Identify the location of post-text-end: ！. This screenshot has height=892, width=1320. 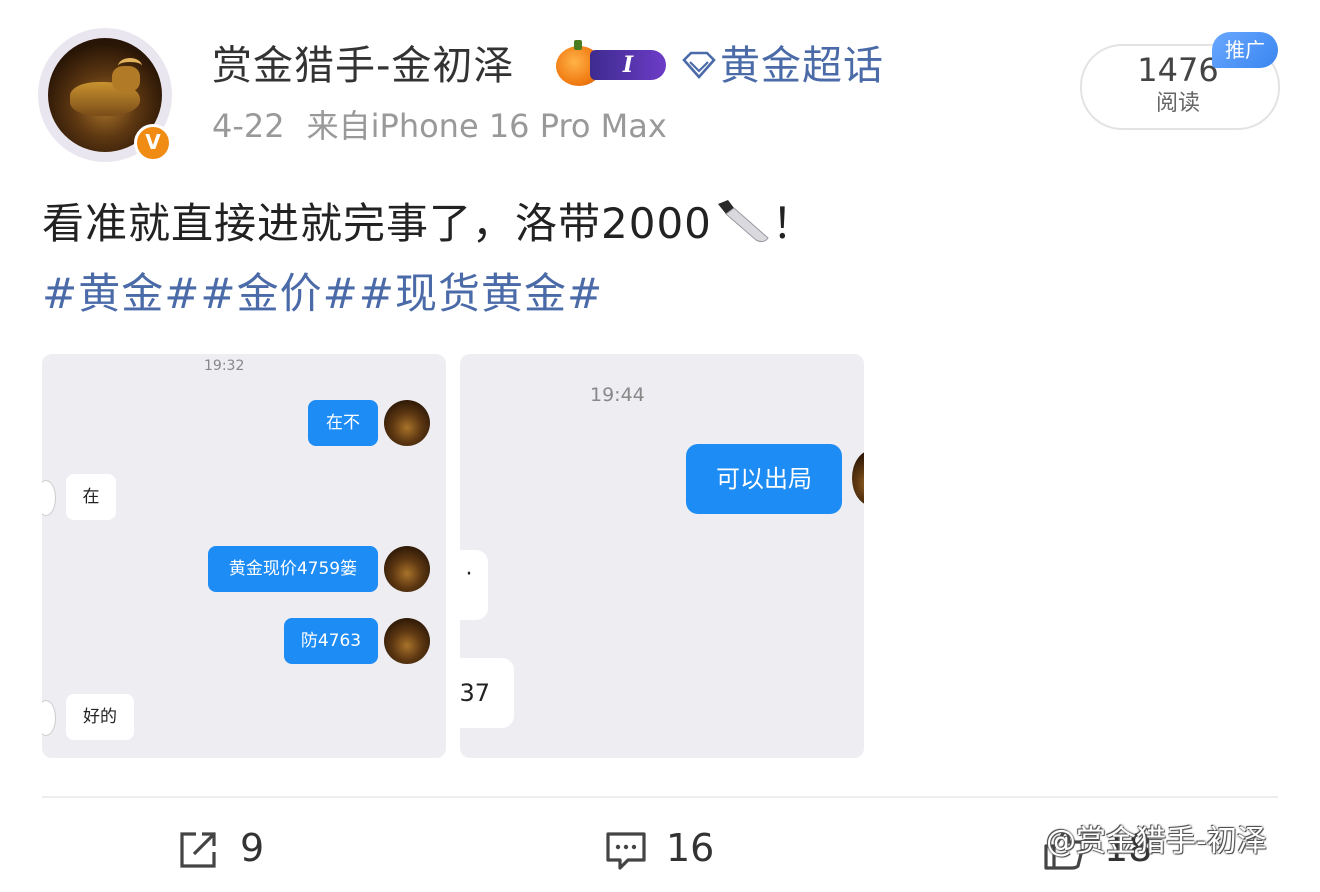
(793, 223).